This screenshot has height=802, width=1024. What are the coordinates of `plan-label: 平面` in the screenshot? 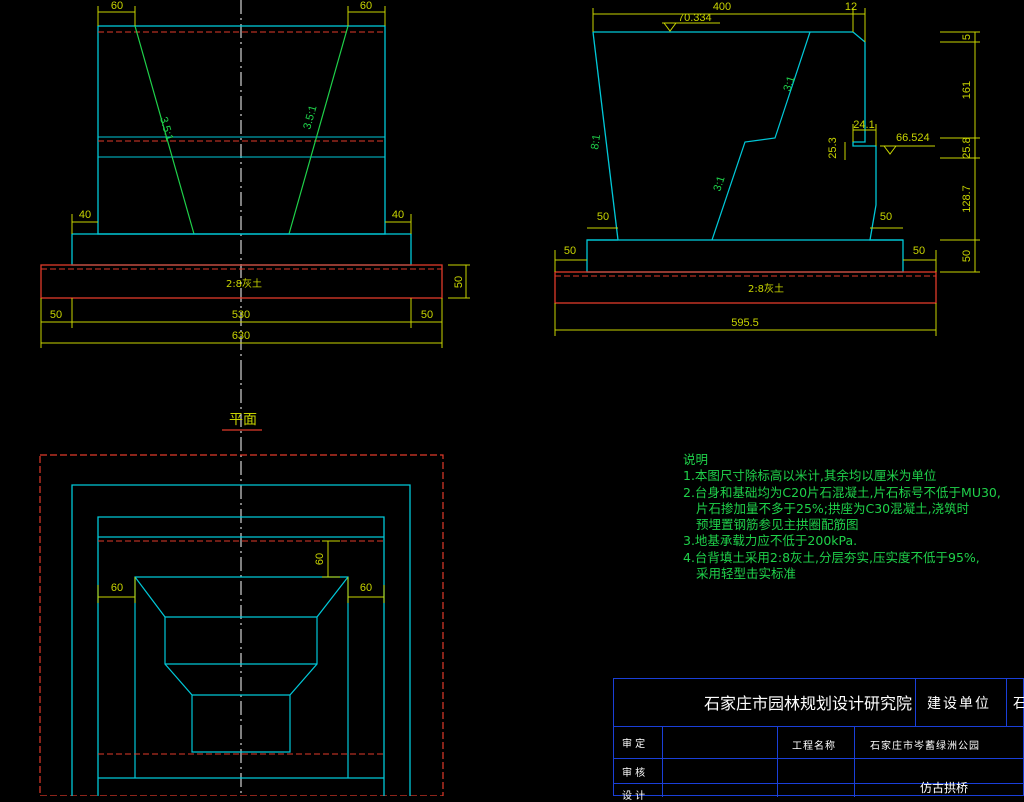 It's located at (243, 420).